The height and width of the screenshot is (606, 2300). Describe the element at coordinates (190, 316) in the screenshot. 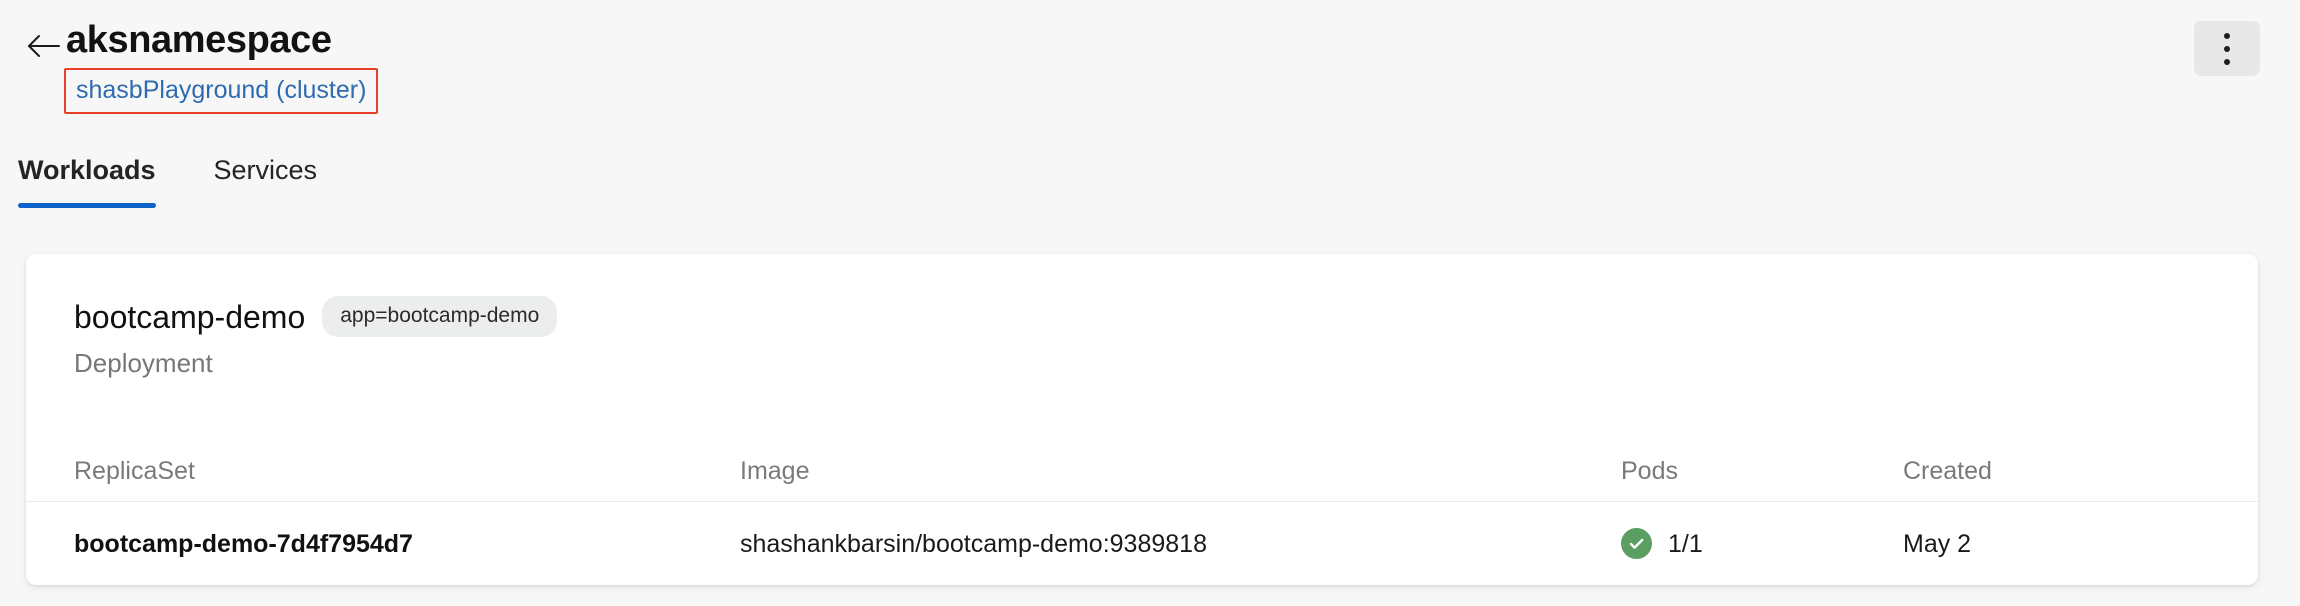

I see `workload-name: bootcamp-demo` at that location.